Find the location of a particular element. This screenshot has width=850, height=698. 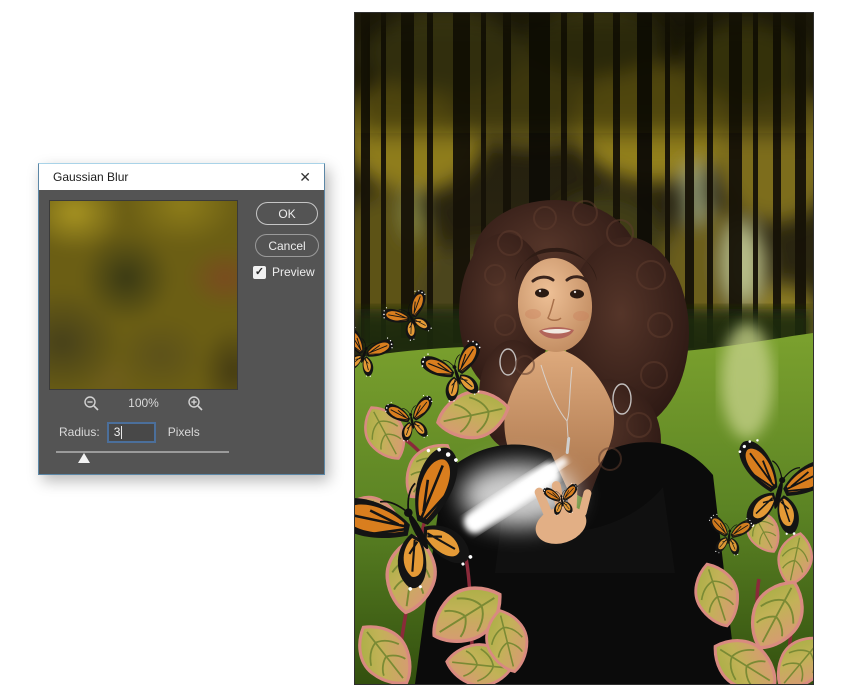

cancel-button: Cancel is located at coordinates (287, 245).